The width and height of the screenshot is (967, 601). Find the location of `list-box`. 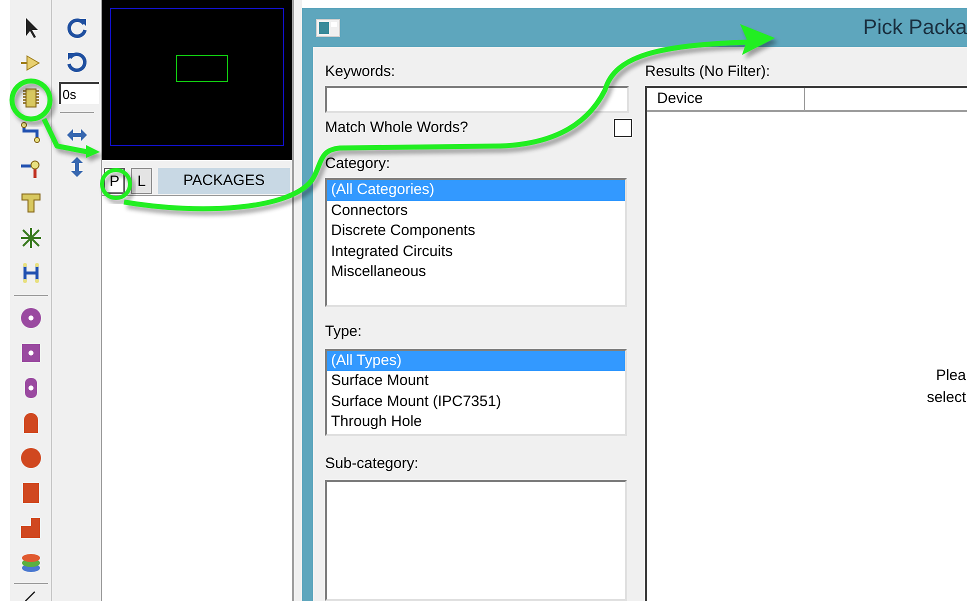

list-box is located at coordinates (476, 540).